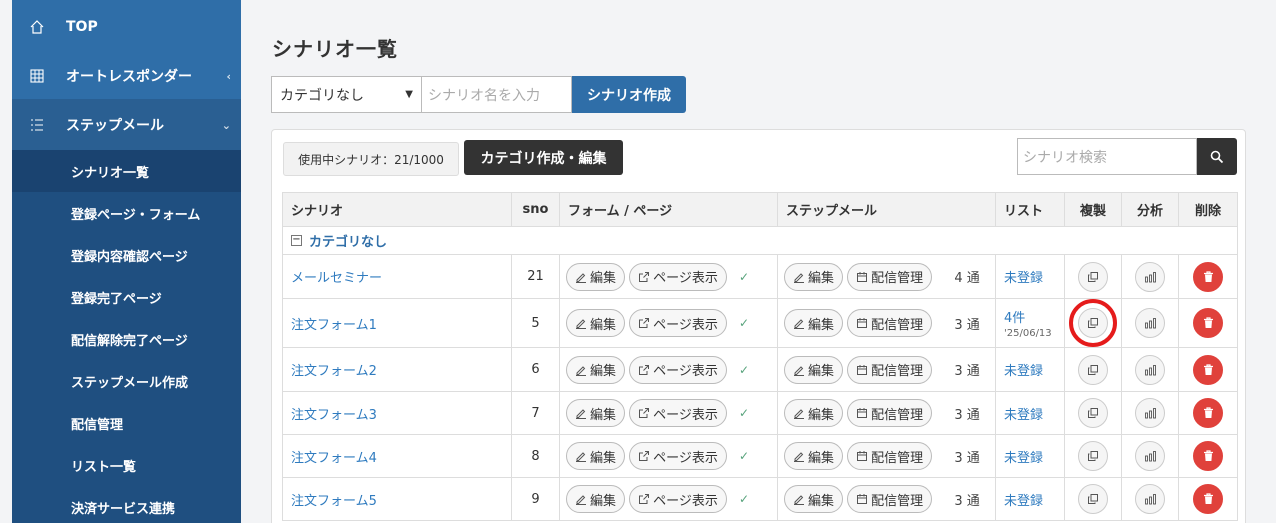  What do you see at coordinates (1014, 318) in the screenshot?
I see `list-link: 4件` at bounding box center [1014, 318].